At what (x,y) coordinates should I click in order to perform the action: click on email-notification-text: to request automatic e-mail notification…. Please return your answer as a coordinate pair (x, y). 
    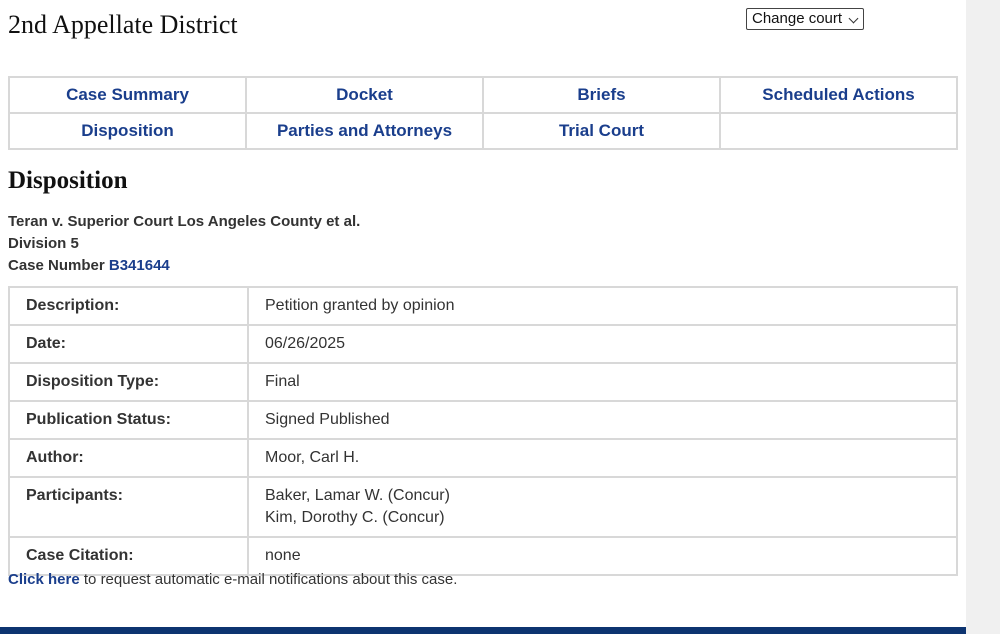
    Looking at the image, I should click on (268, 579).